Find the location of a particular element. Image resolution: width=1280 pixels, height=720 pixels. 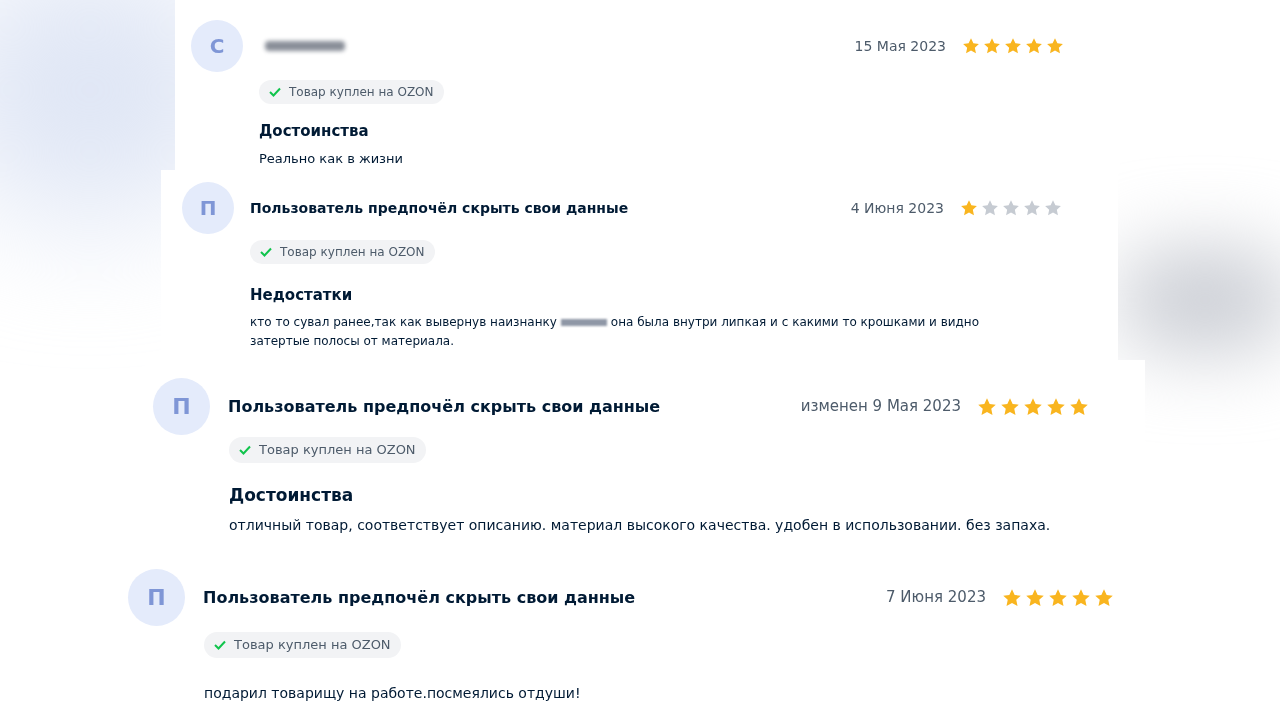

avatar: С is located at coordinates (217, 46).